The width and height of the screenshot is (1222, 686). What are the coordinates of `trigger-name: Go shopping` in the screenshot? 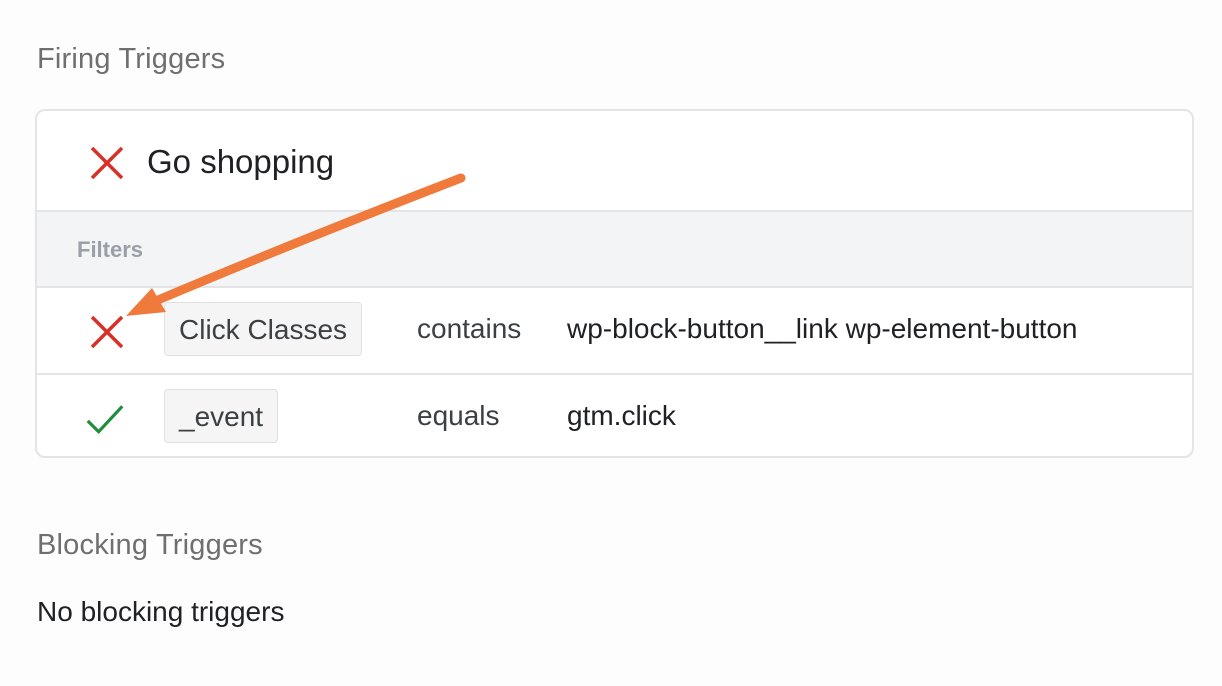 It's located at (241, 161).